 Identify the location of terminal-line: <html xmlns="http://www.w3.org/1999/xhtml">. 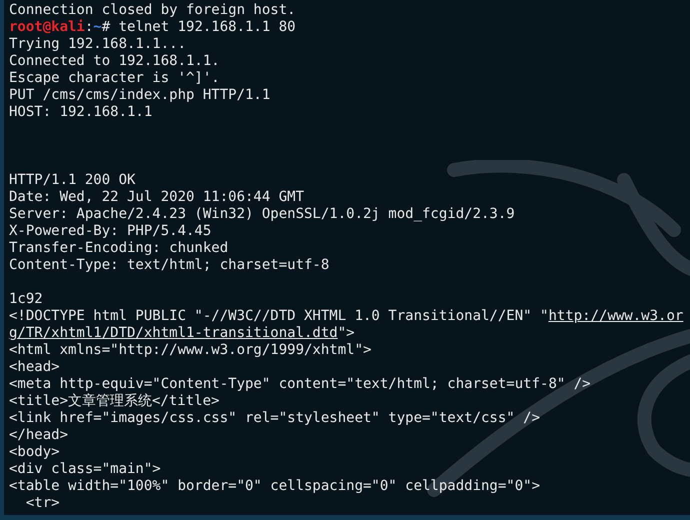
(190, 350).